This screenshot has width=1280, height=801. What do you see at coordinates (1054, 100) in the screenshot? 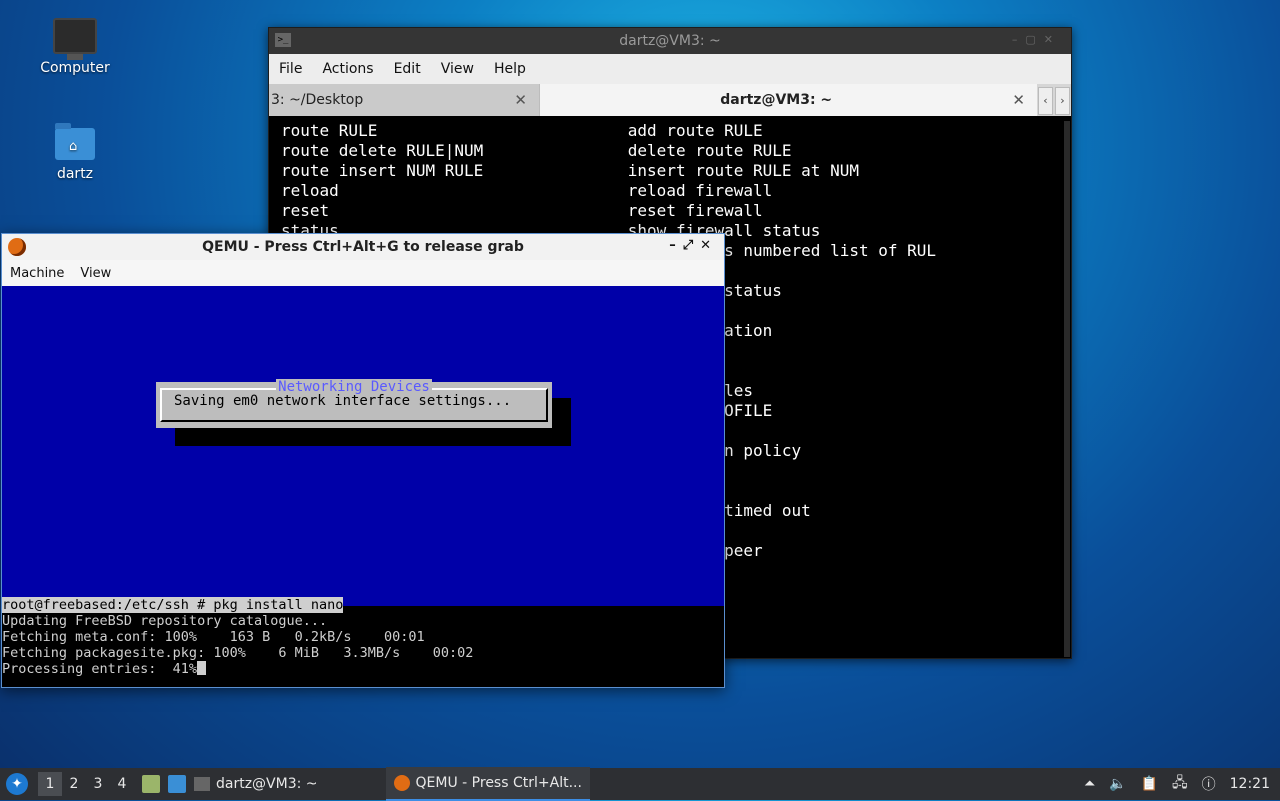
I see `tab-scroll-buttons: ‹ ›` at bounding box center [1054, 100].